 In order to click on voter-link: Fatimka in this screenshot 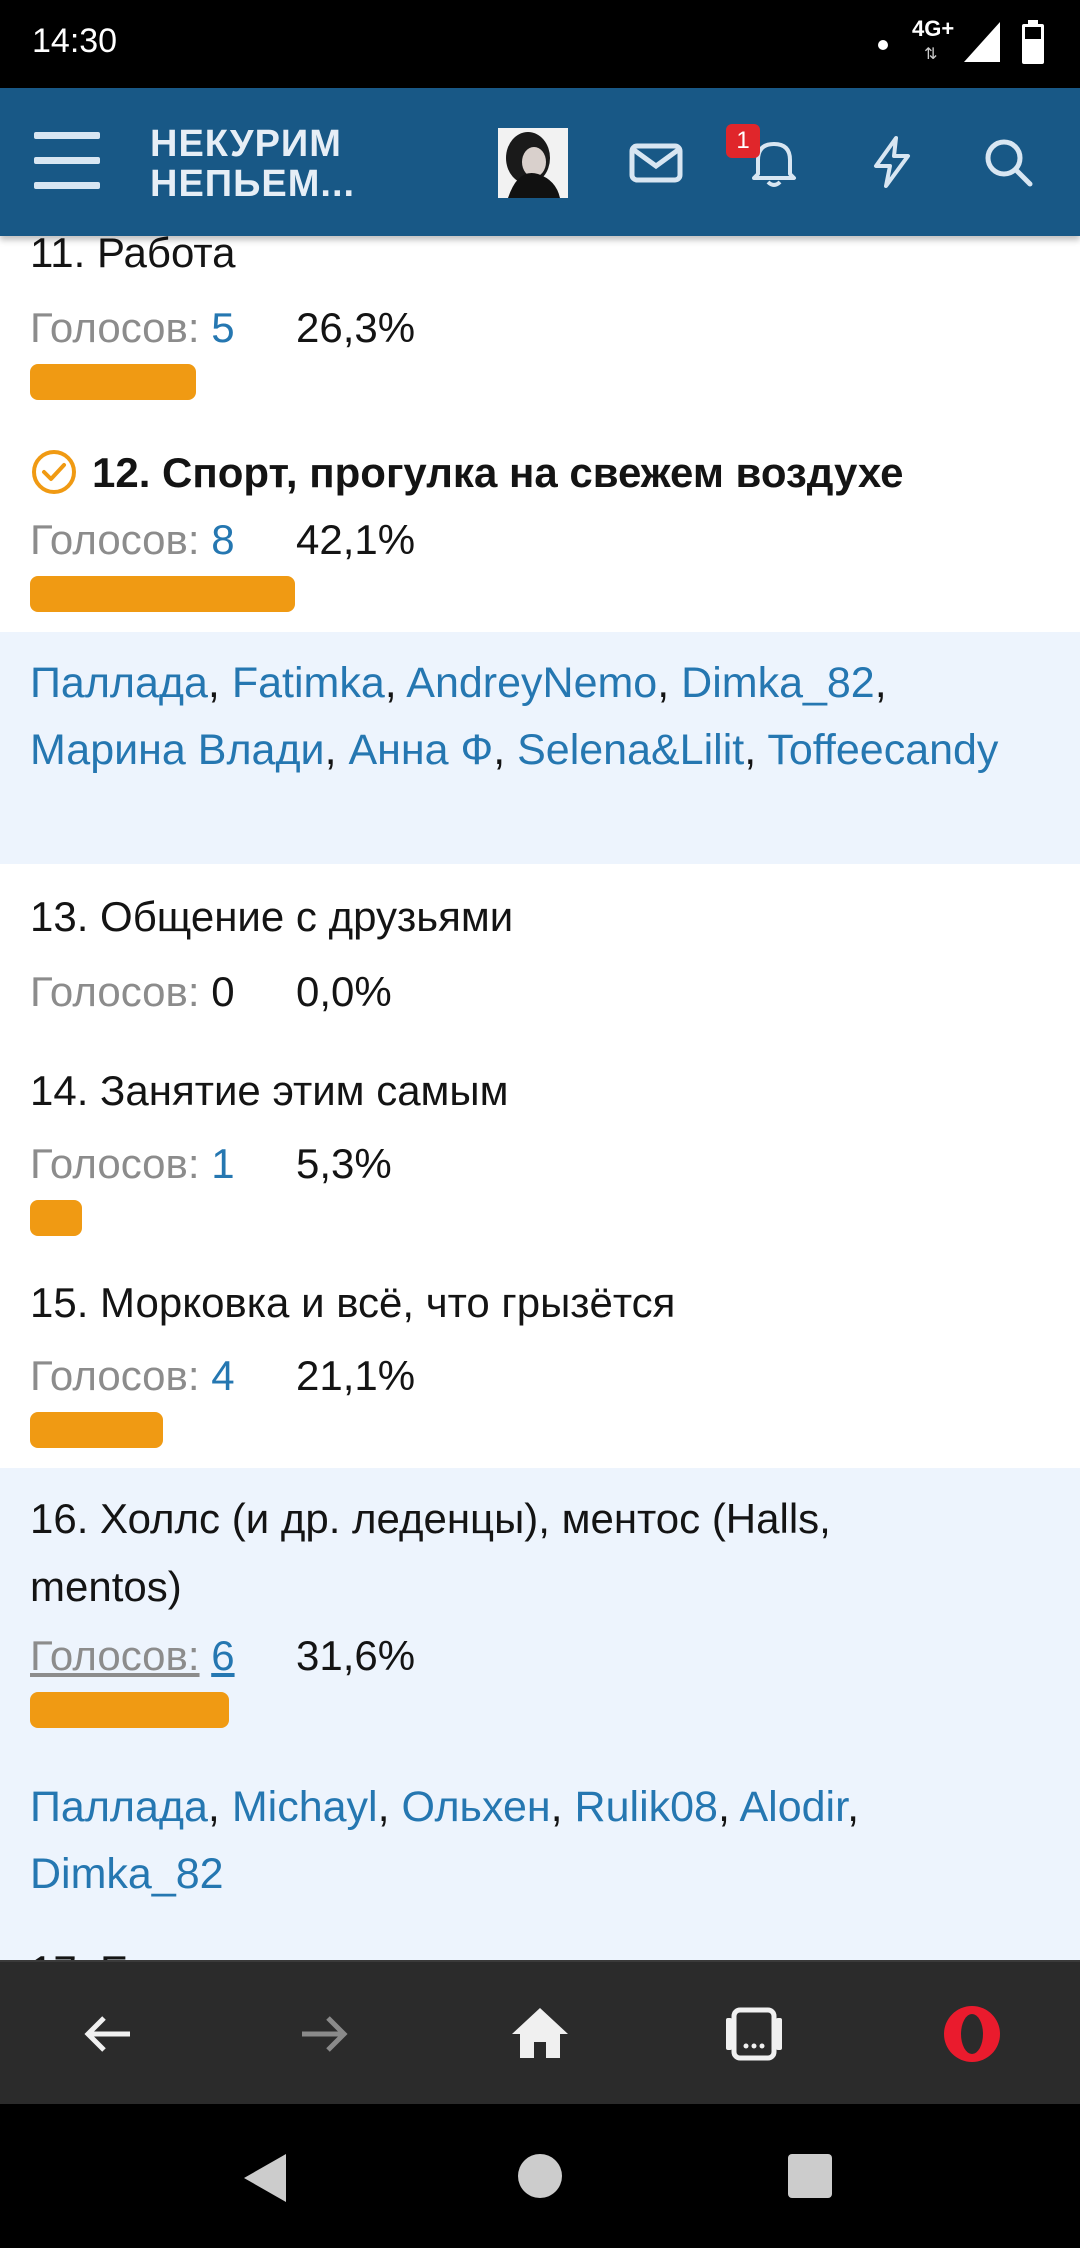, I will do `click(308, 683)`.